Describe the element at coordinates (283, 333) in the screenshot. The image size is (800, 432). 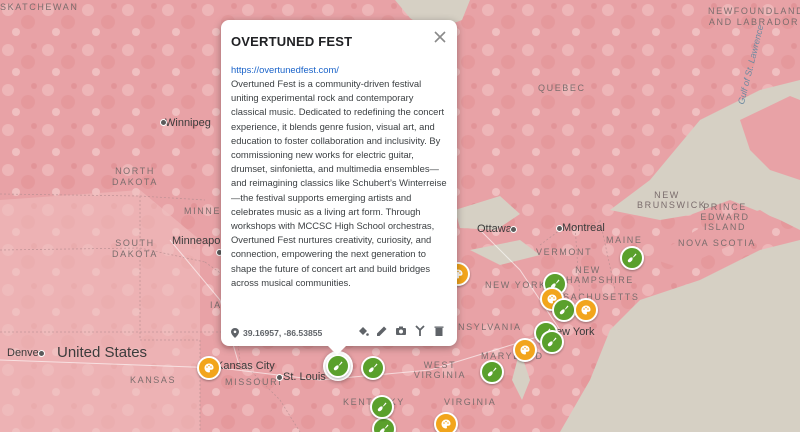
I see `coordinates-text: 39.16957, -86.53855` at that location.